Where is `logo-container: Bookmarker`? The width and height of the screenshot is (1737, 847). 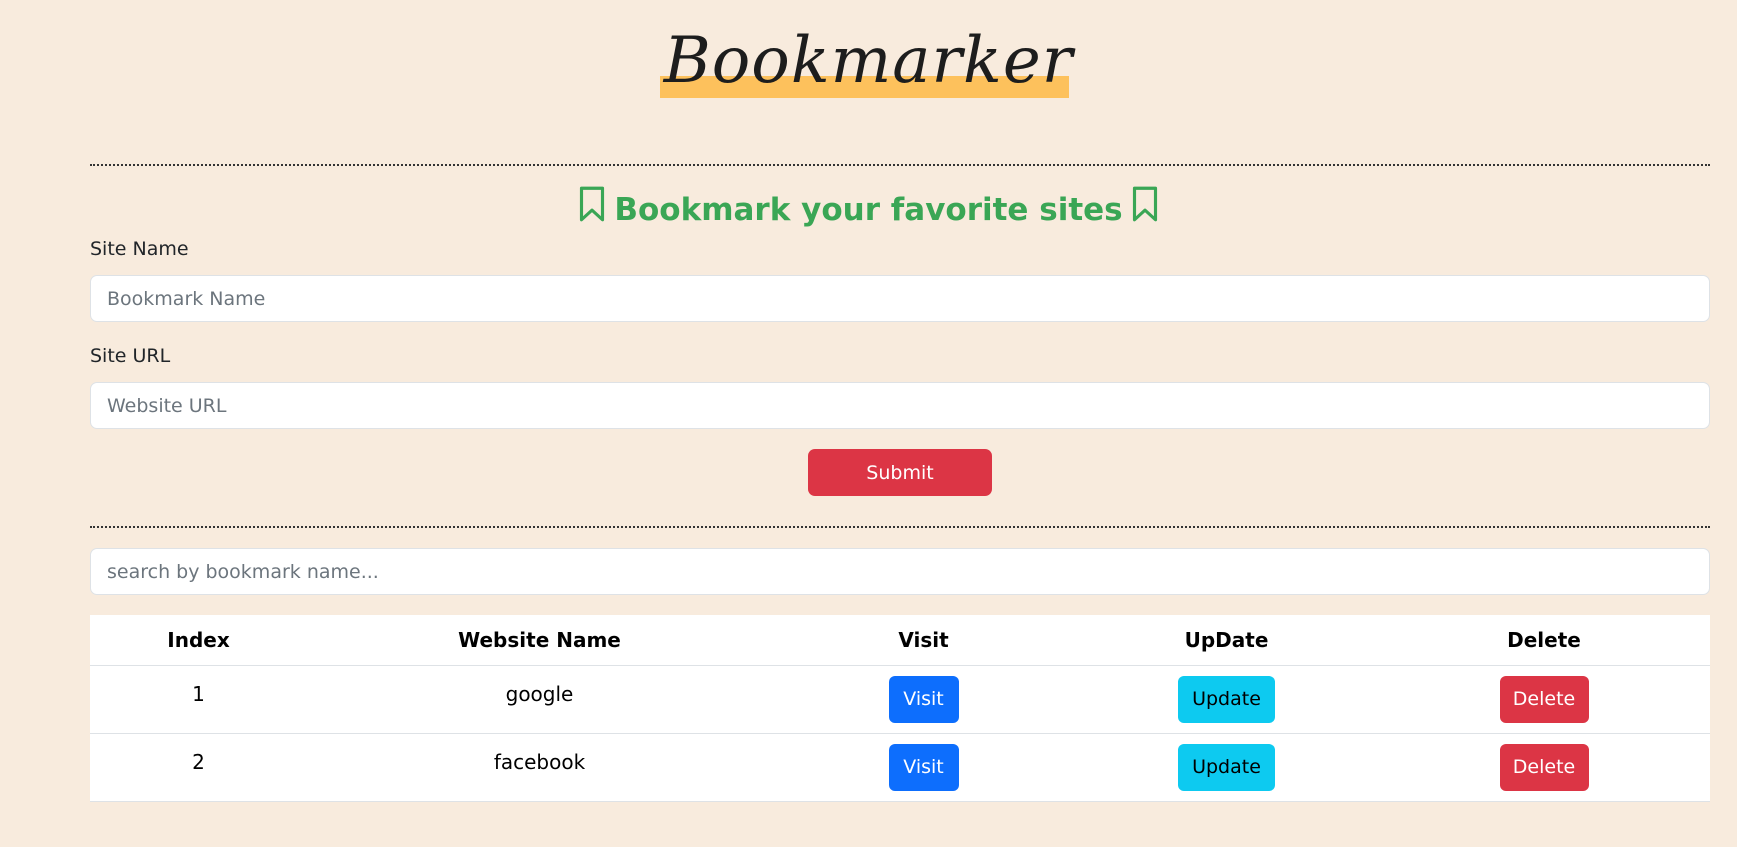
logo-container: Bookmarker is located at coordinates (868, 61).